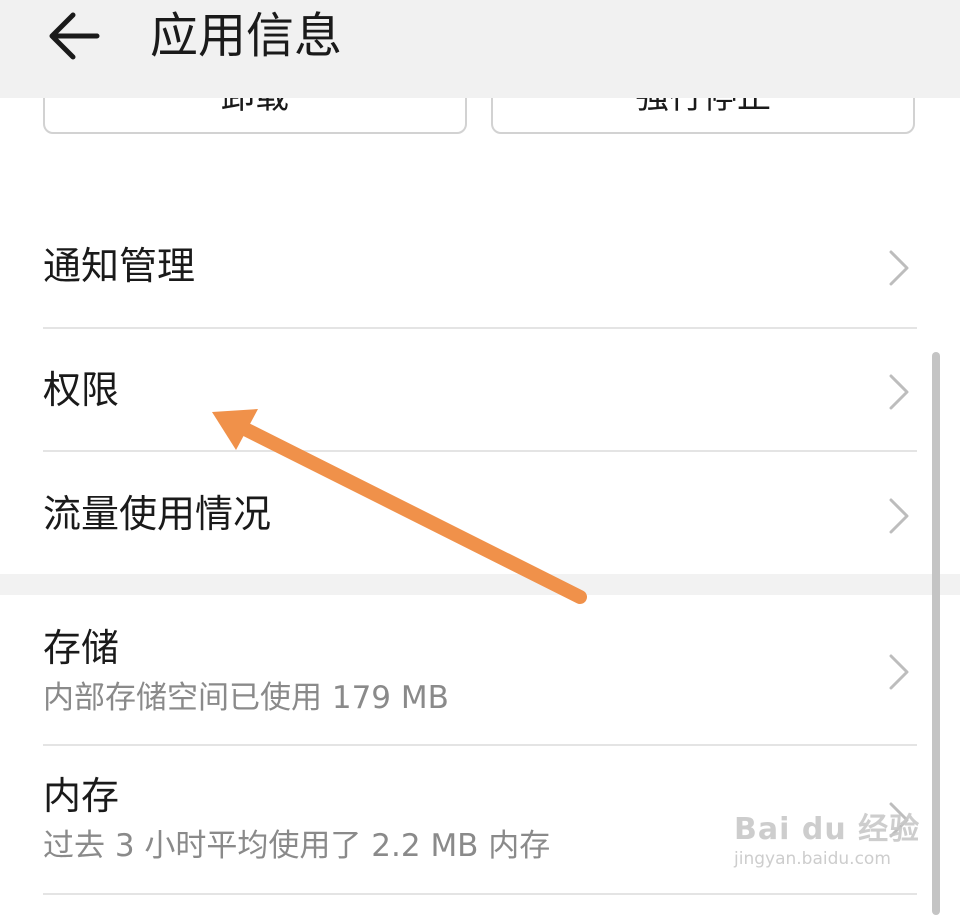  I want to click on watermark-url: jingyan.baidu.com, so click(812, 859).